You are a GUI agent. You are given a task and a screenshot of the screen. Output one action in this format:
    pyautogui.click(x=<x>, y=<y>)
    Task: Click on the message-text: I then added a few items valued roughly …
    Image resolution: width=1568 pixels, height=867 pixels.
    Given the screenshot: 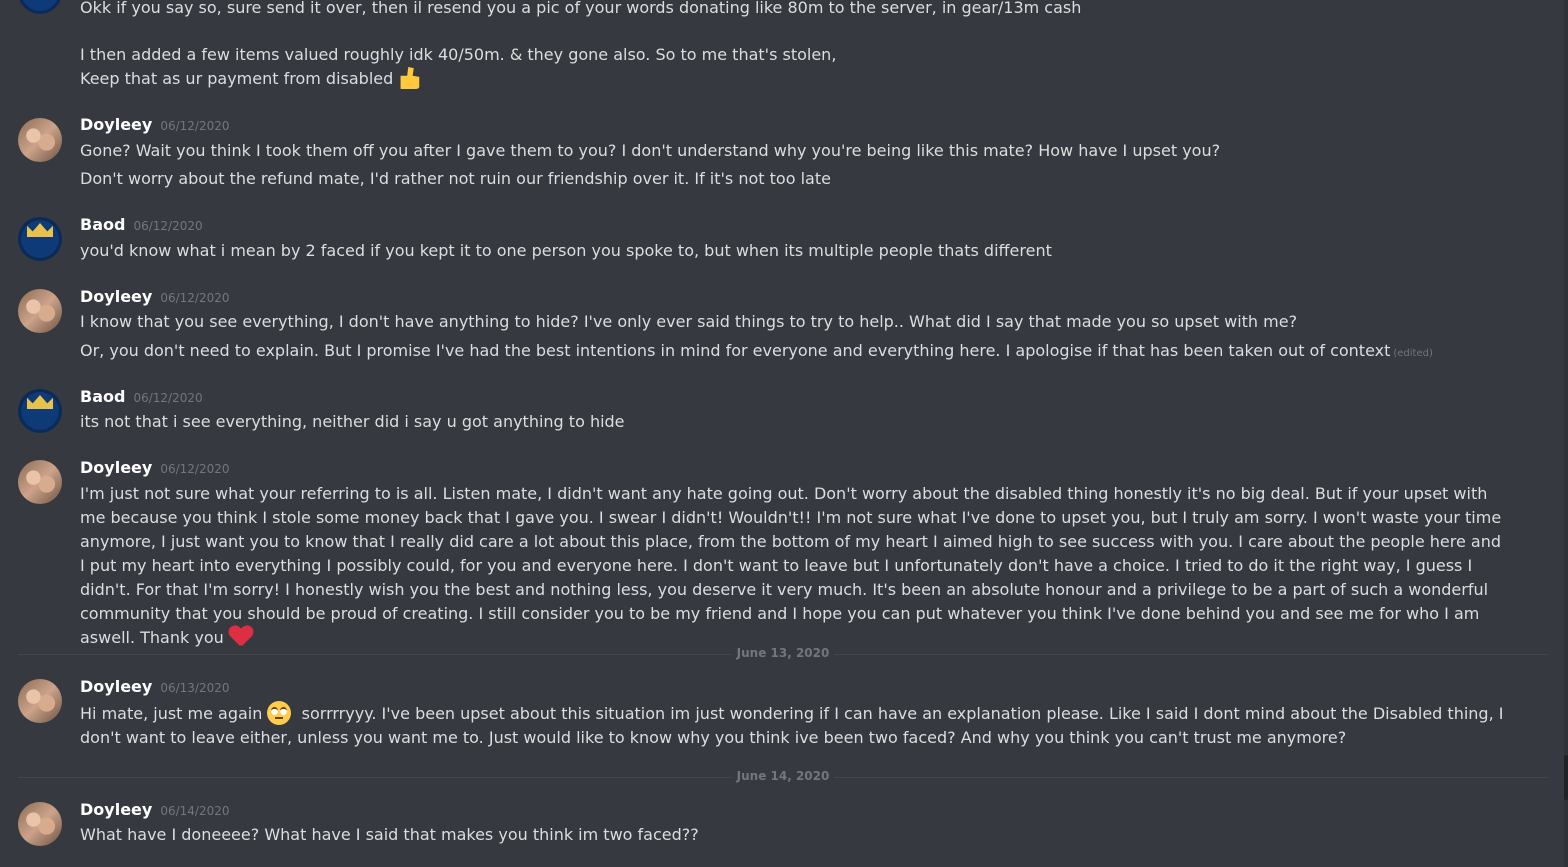 What is the action you would take?
    pyautogui.click(x=458, y=54)
    